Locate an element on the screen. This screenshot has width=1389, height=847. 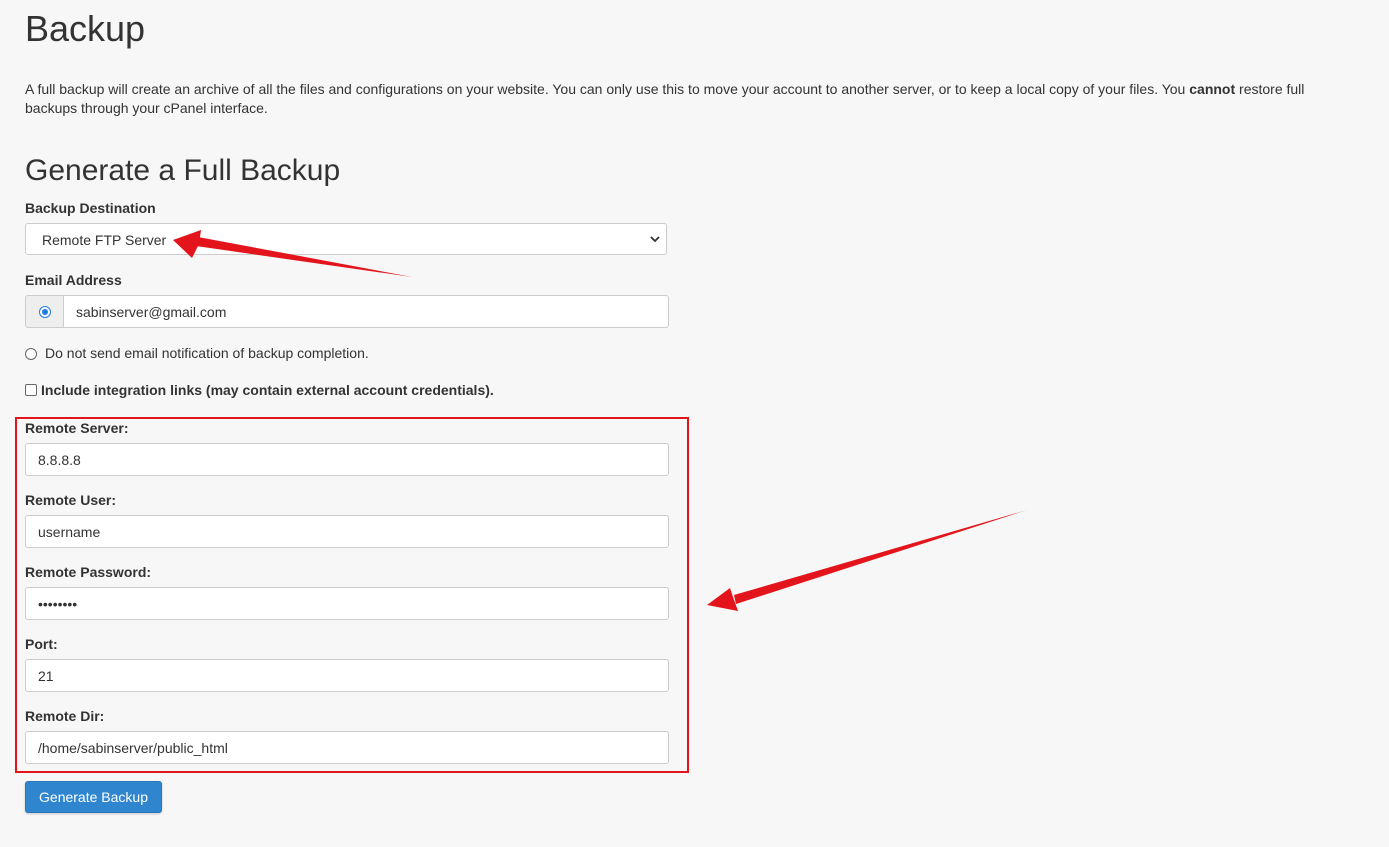
email-input-group: sabinserver@gmail.com is located at coordinates (347, 311).